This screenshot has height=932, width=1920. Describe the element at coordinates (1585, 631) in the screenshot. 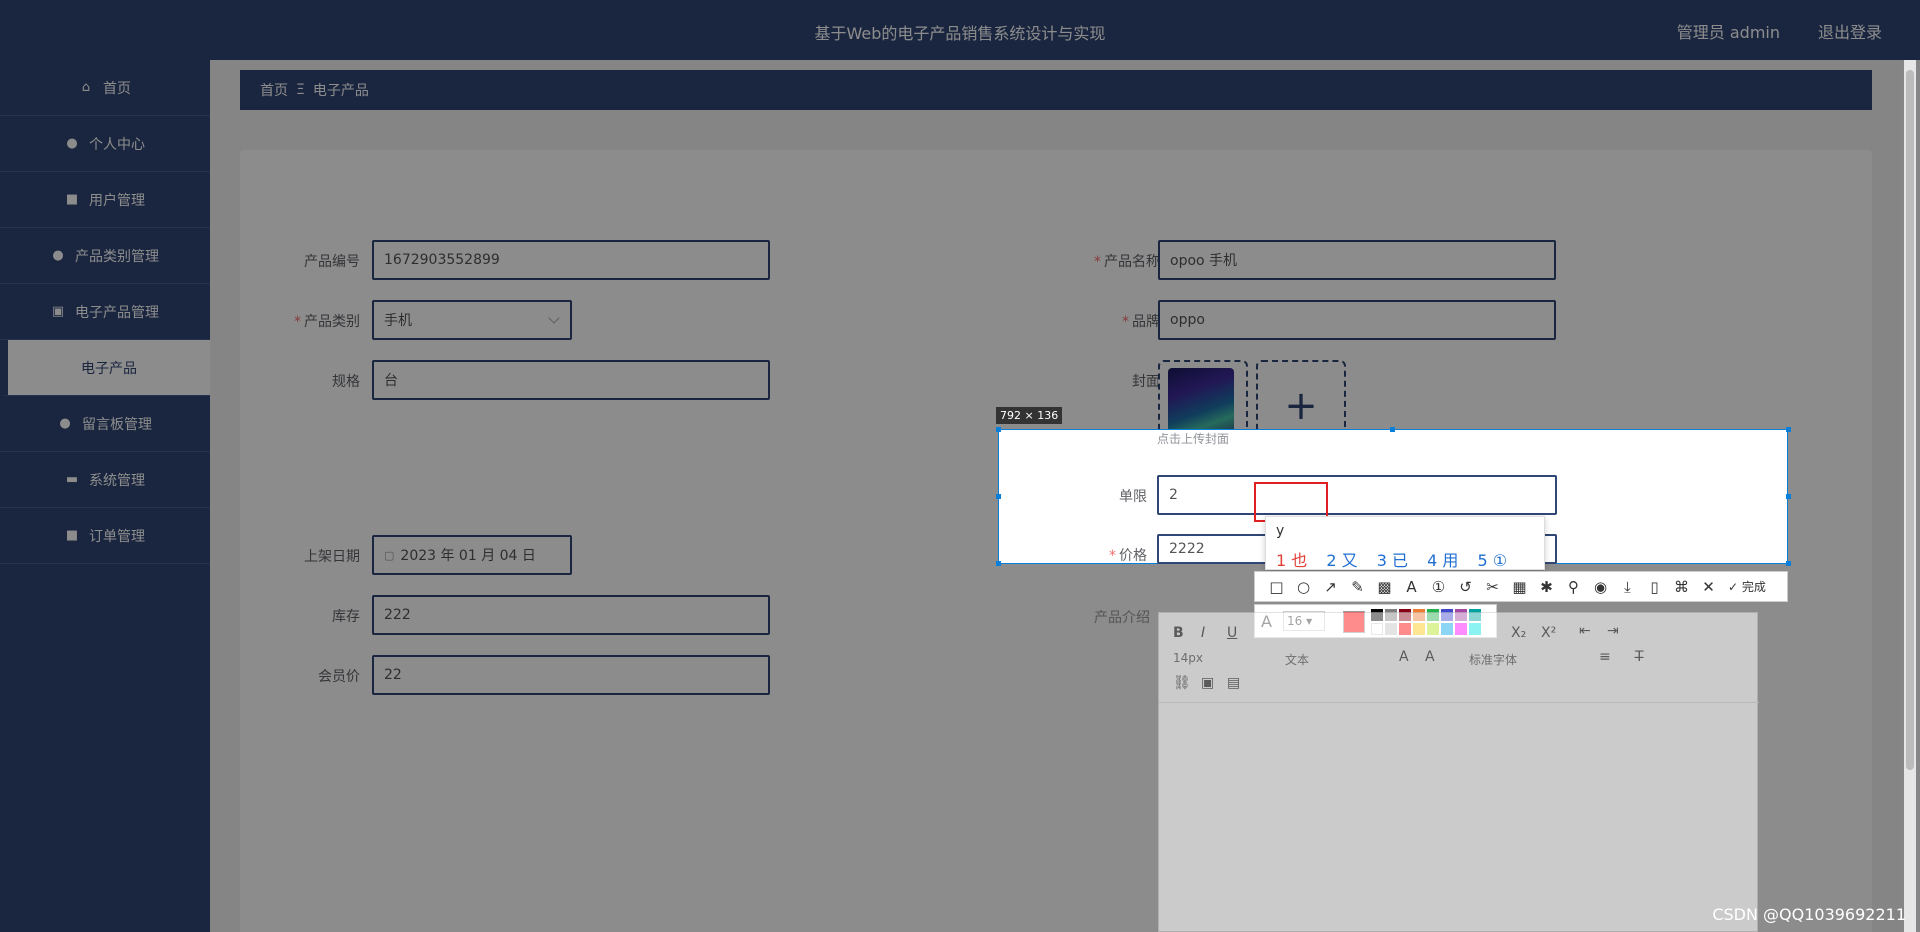

I see `outdent-icon: ⇤` at that location.